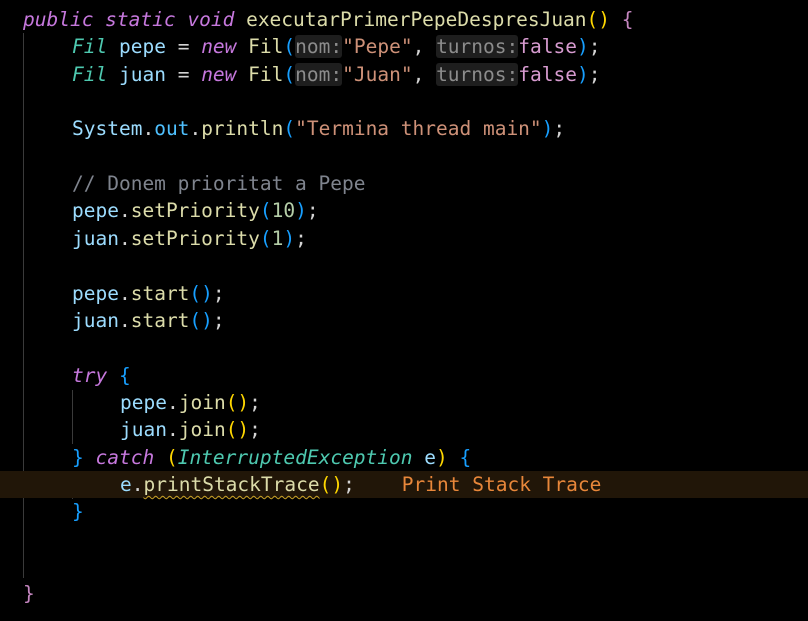 The height and width of the screenshot is (621, 808). I want to click on string-literal: "Juan", so click(377, 74).